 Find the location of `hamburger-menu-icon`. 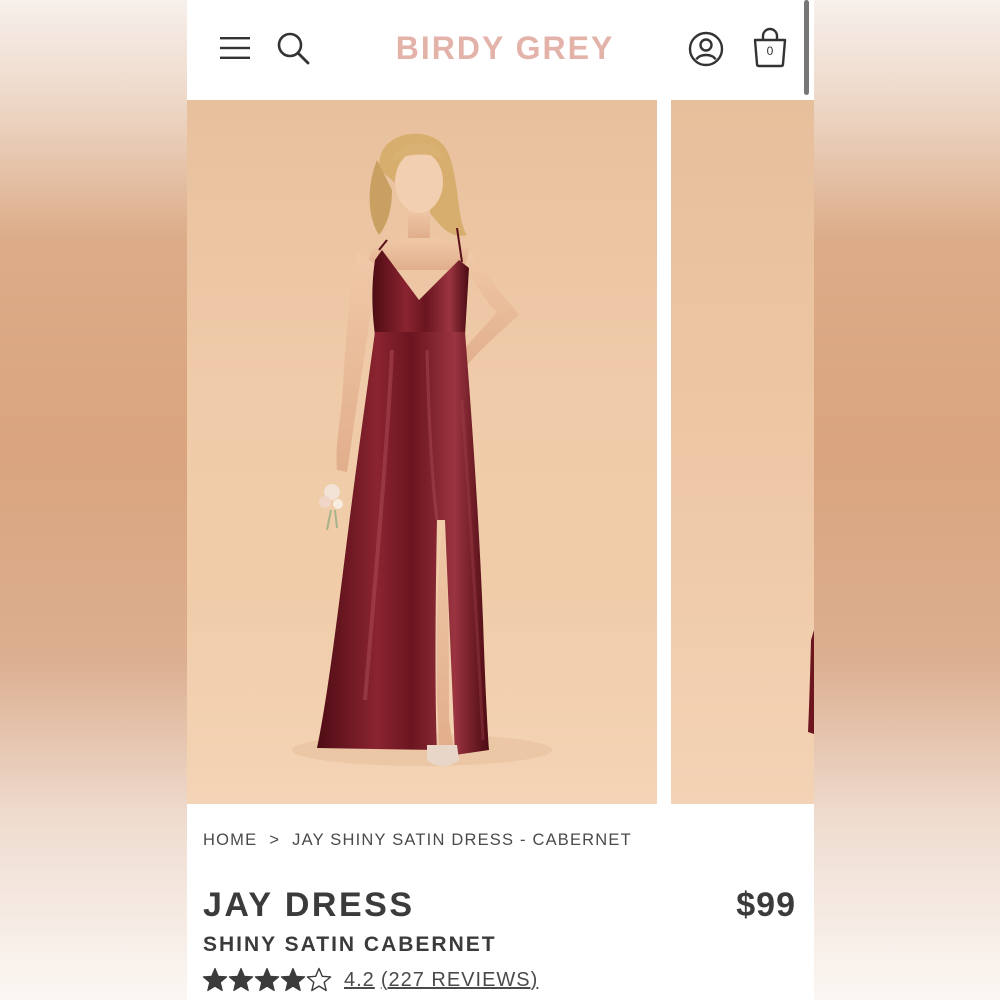

hamburger-menu-icon is located at coordinates (235, 48).